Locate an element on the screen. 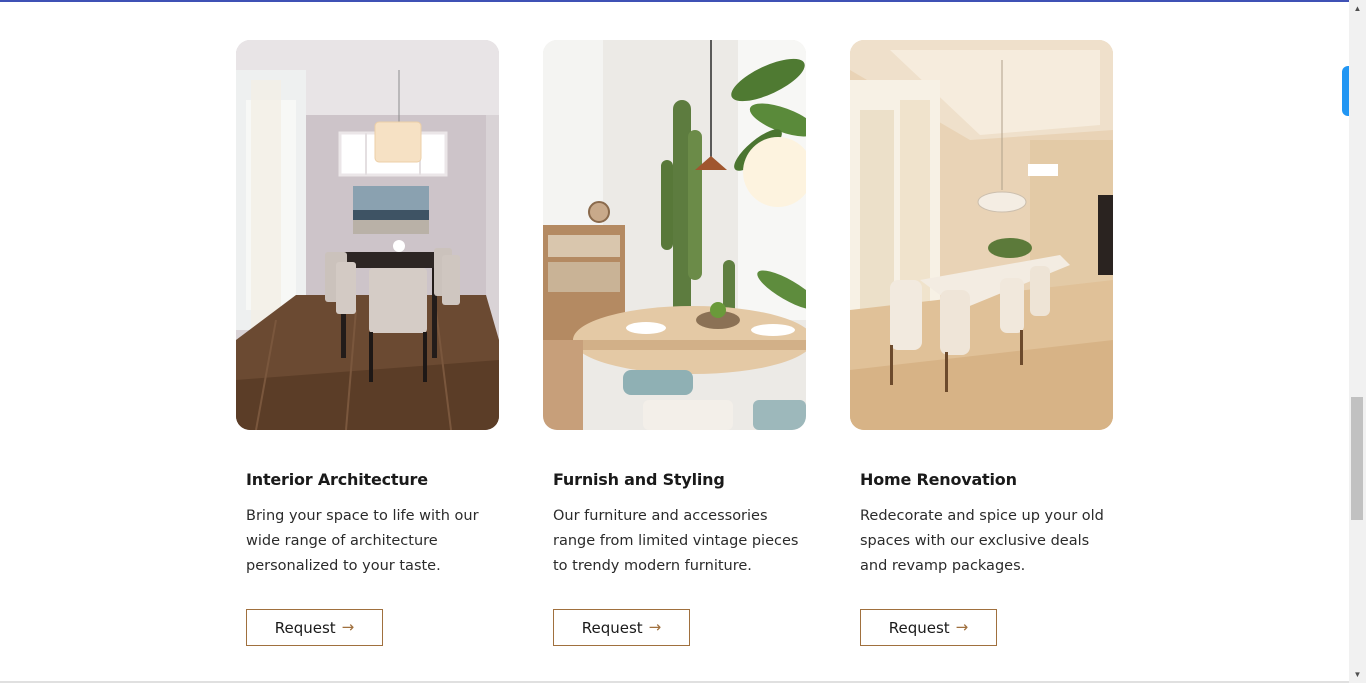  scrollbar-thumb is located at coordinates (1357, 458).